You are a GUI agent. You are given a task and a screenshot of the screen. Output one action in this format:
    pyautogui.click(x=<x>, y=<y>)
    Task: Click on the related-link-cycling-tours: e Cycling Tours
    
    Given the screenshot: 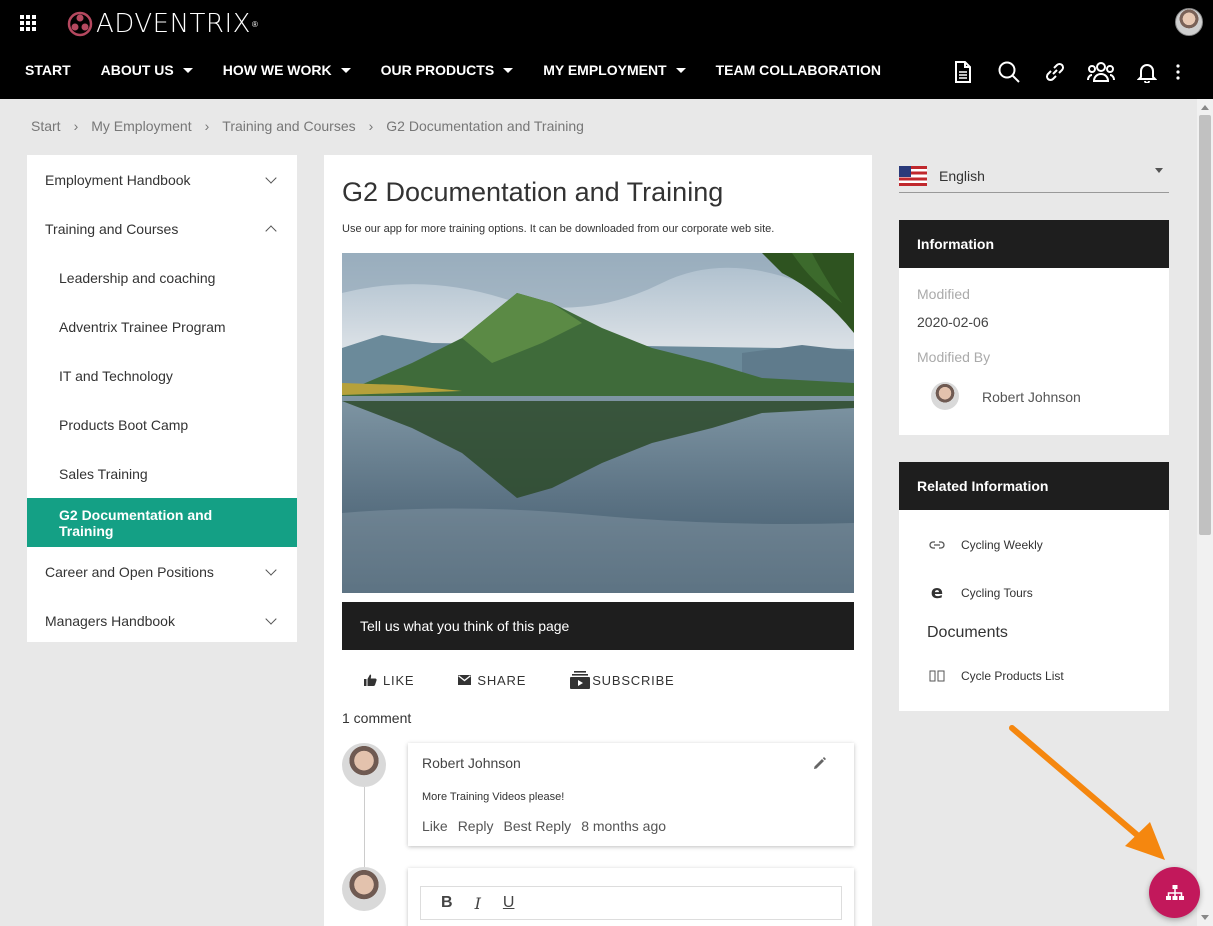 What is the action you would take?
    pyautogui.click(x=981, y=592)
    